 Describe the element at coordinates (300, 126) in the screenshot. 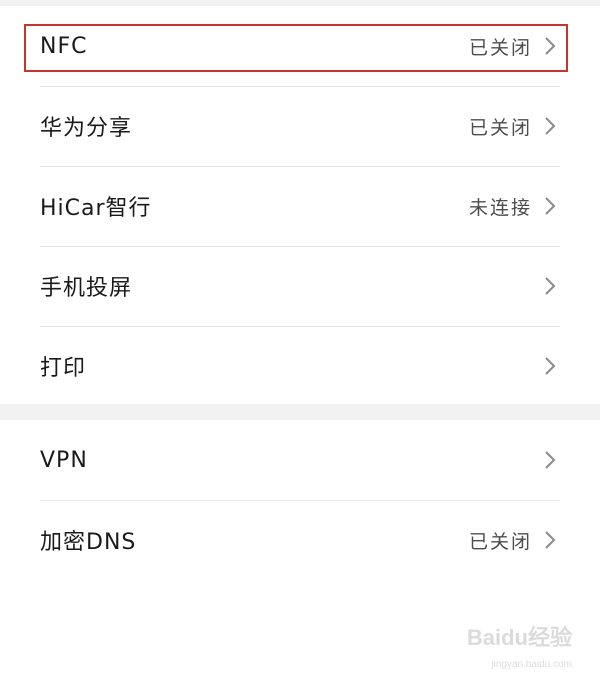

I see `settings-row-huawei-share: 华为分享 已关闭` at that location.